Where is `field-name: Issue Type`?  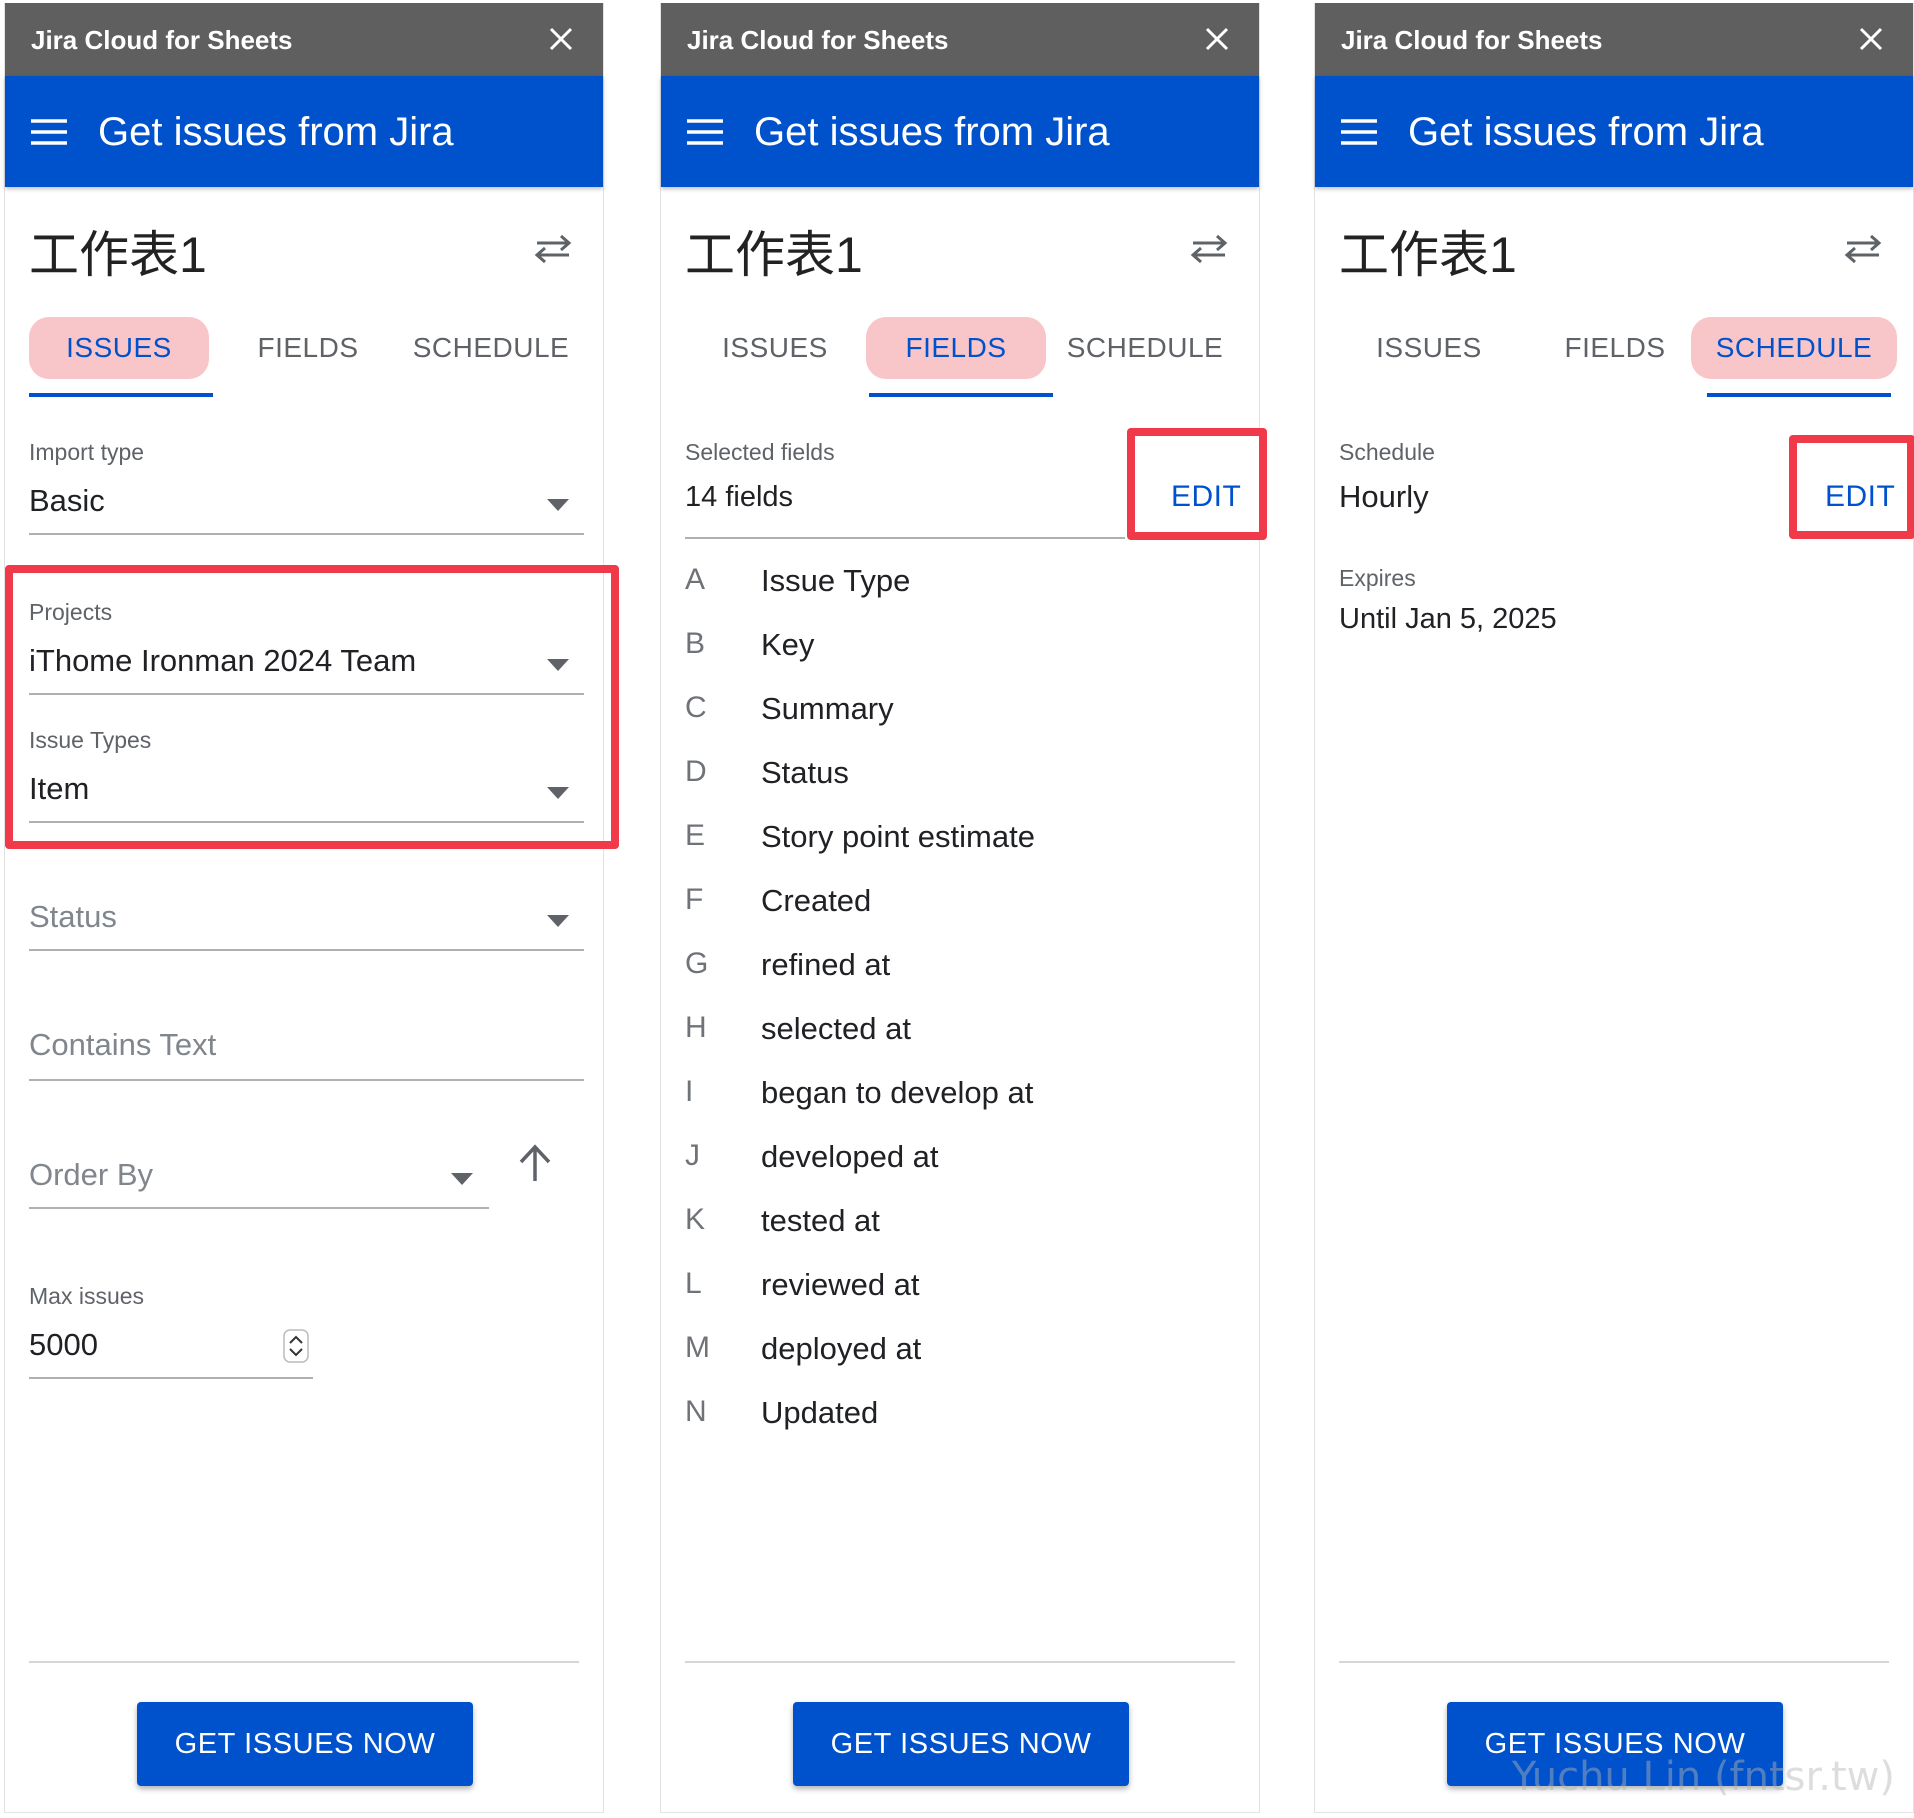
field-name: Issue Type is located at coordinates (836, 580).